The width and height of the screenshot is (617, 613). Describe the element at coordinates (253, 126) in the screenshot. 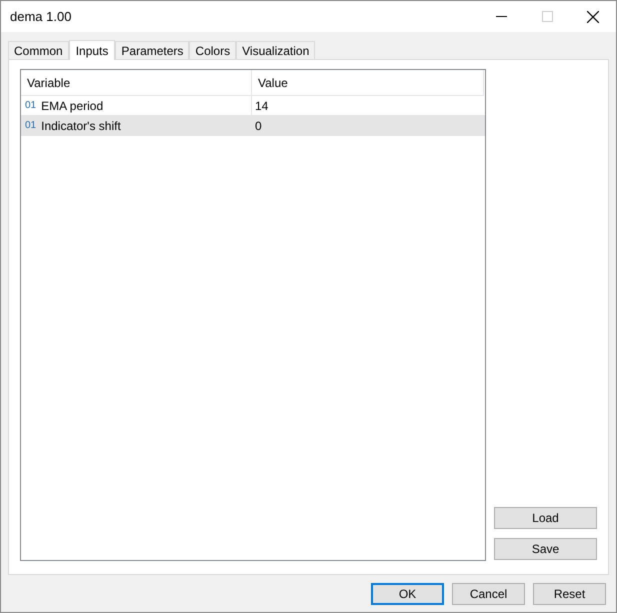

I see `table-row: 01 Indicator's shift 0` at that location.